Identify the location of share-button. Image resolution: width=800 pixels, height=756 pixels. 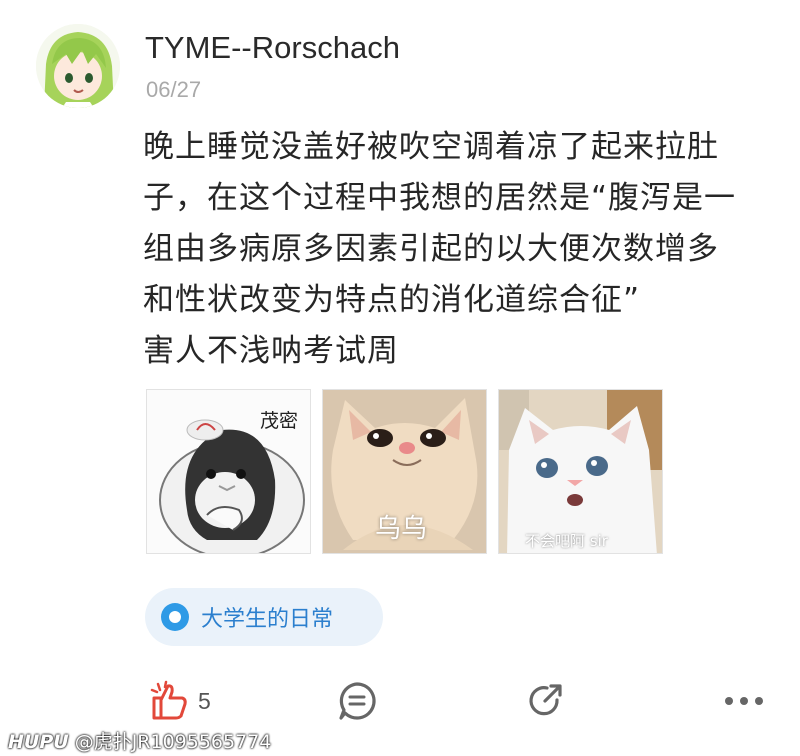
(546, 701).